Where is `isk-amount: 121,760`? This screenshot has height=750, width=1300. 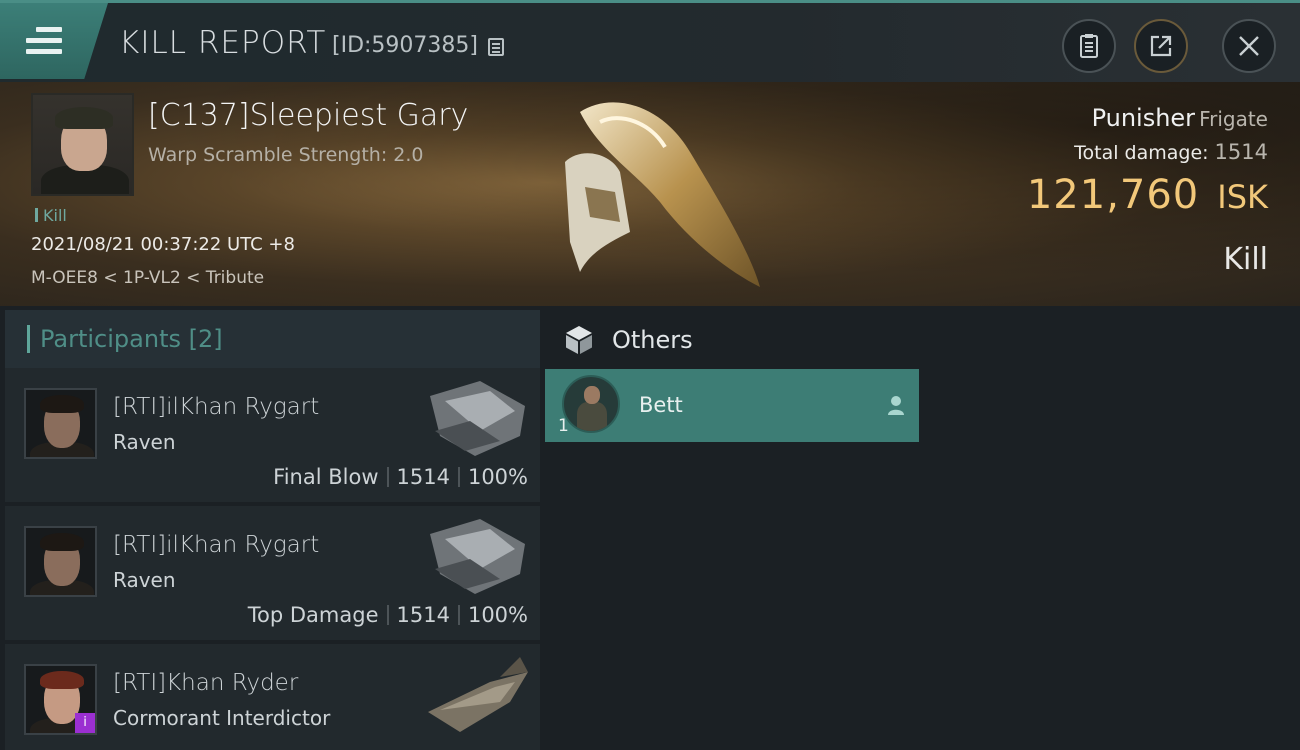
isk-amount: 121,760 is located at coordinates (1113, 195).